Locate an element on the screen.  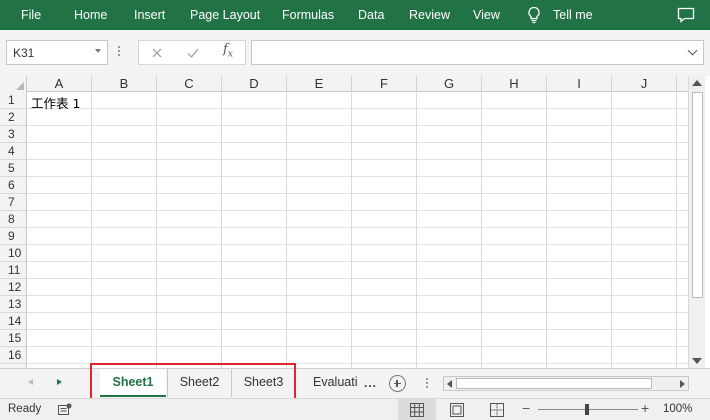
sheet-tab-sheet3: Sheet3 is located at coordinates (263, 383).